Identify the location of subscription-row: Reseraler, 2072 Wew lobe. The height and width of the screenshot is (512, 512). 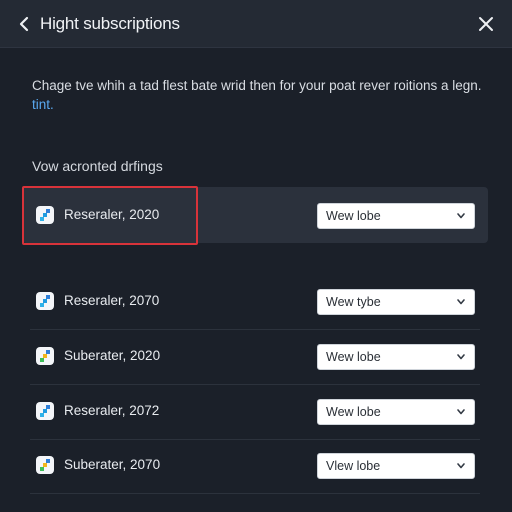
(255, 411).